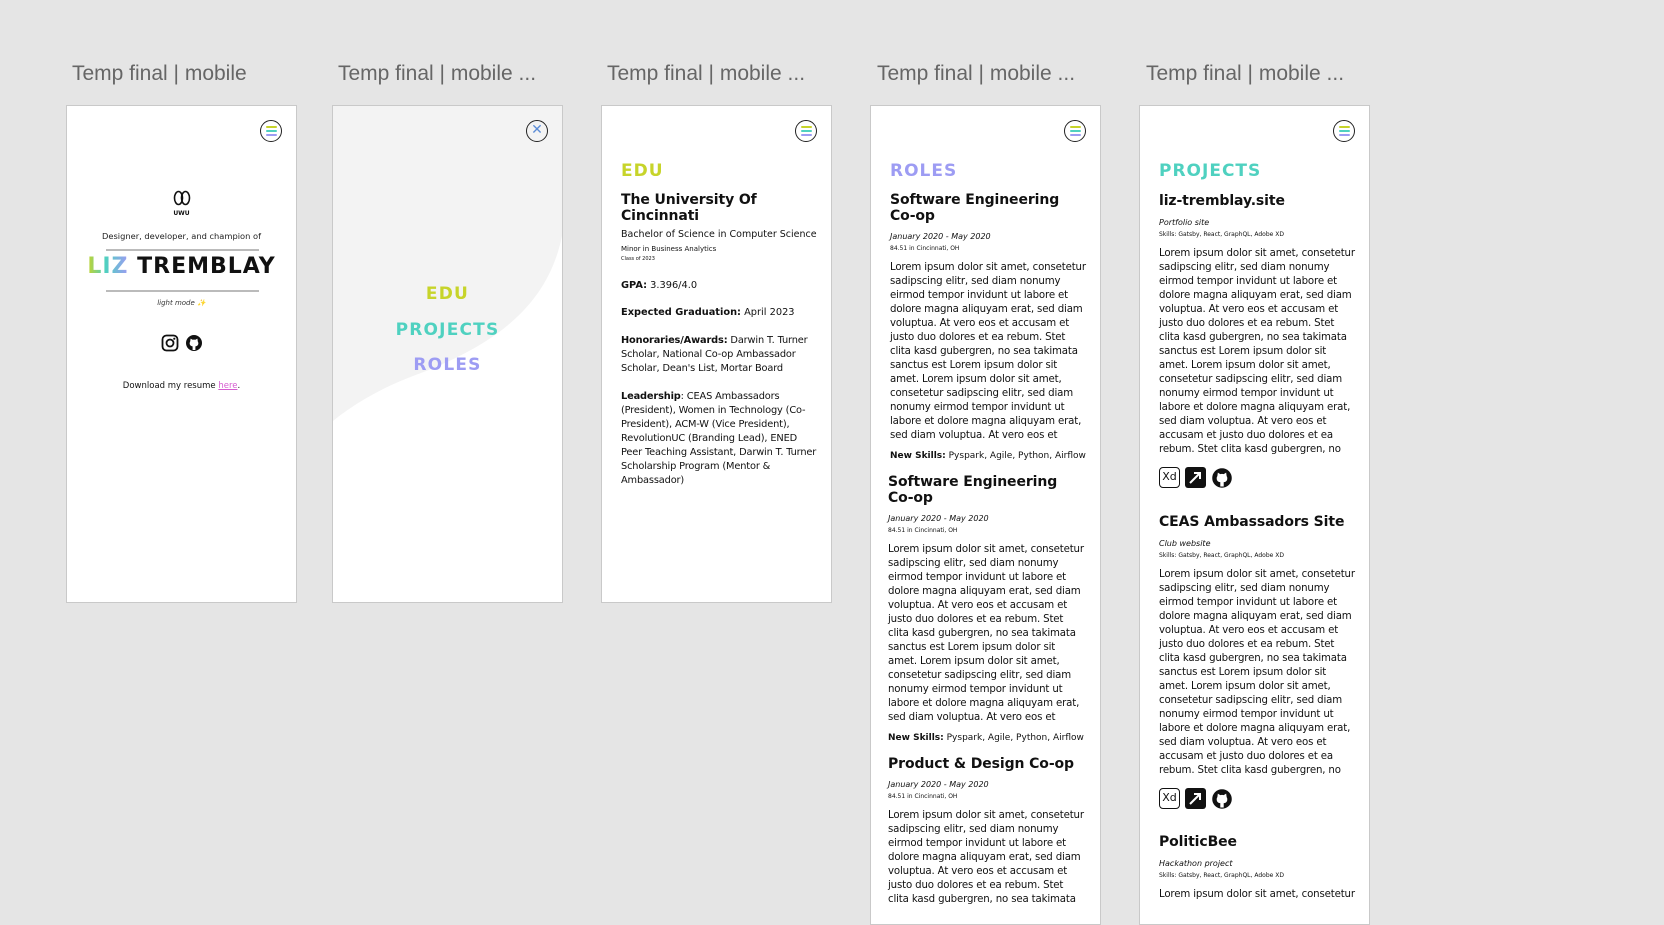 This screenshot has width=1664, height=925. Describe the element at coordinates (681, 312) in the screenshot. I see `graduation-label: Expected Graduation:` at that location.